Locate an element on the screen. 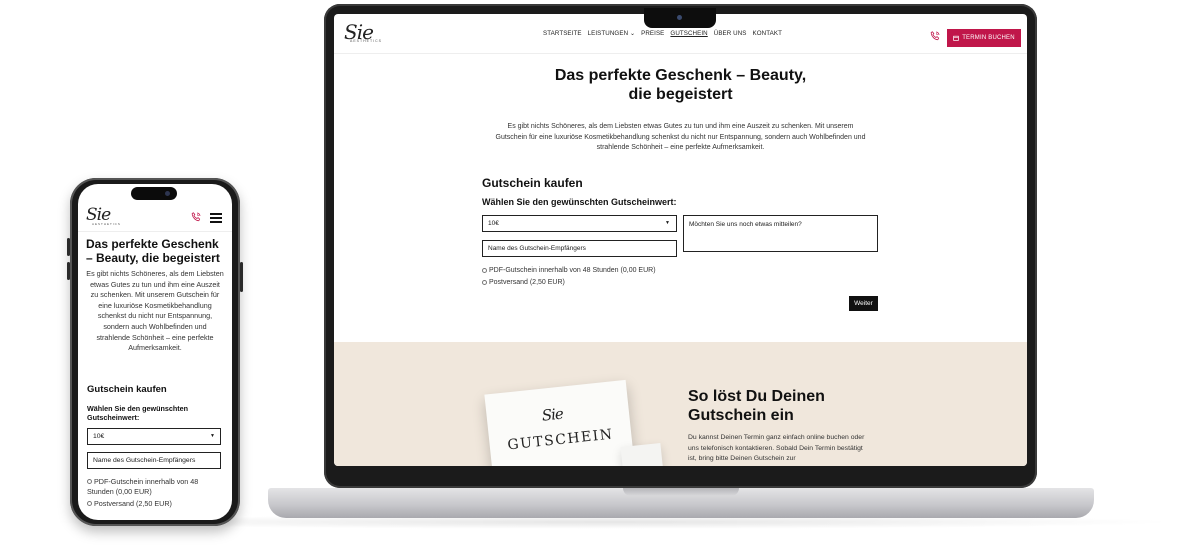 The width and height of the screenshot is (1200, 550). nav-item-ueber-uns: ÜBER UNS is located at coordinates (730, 33).